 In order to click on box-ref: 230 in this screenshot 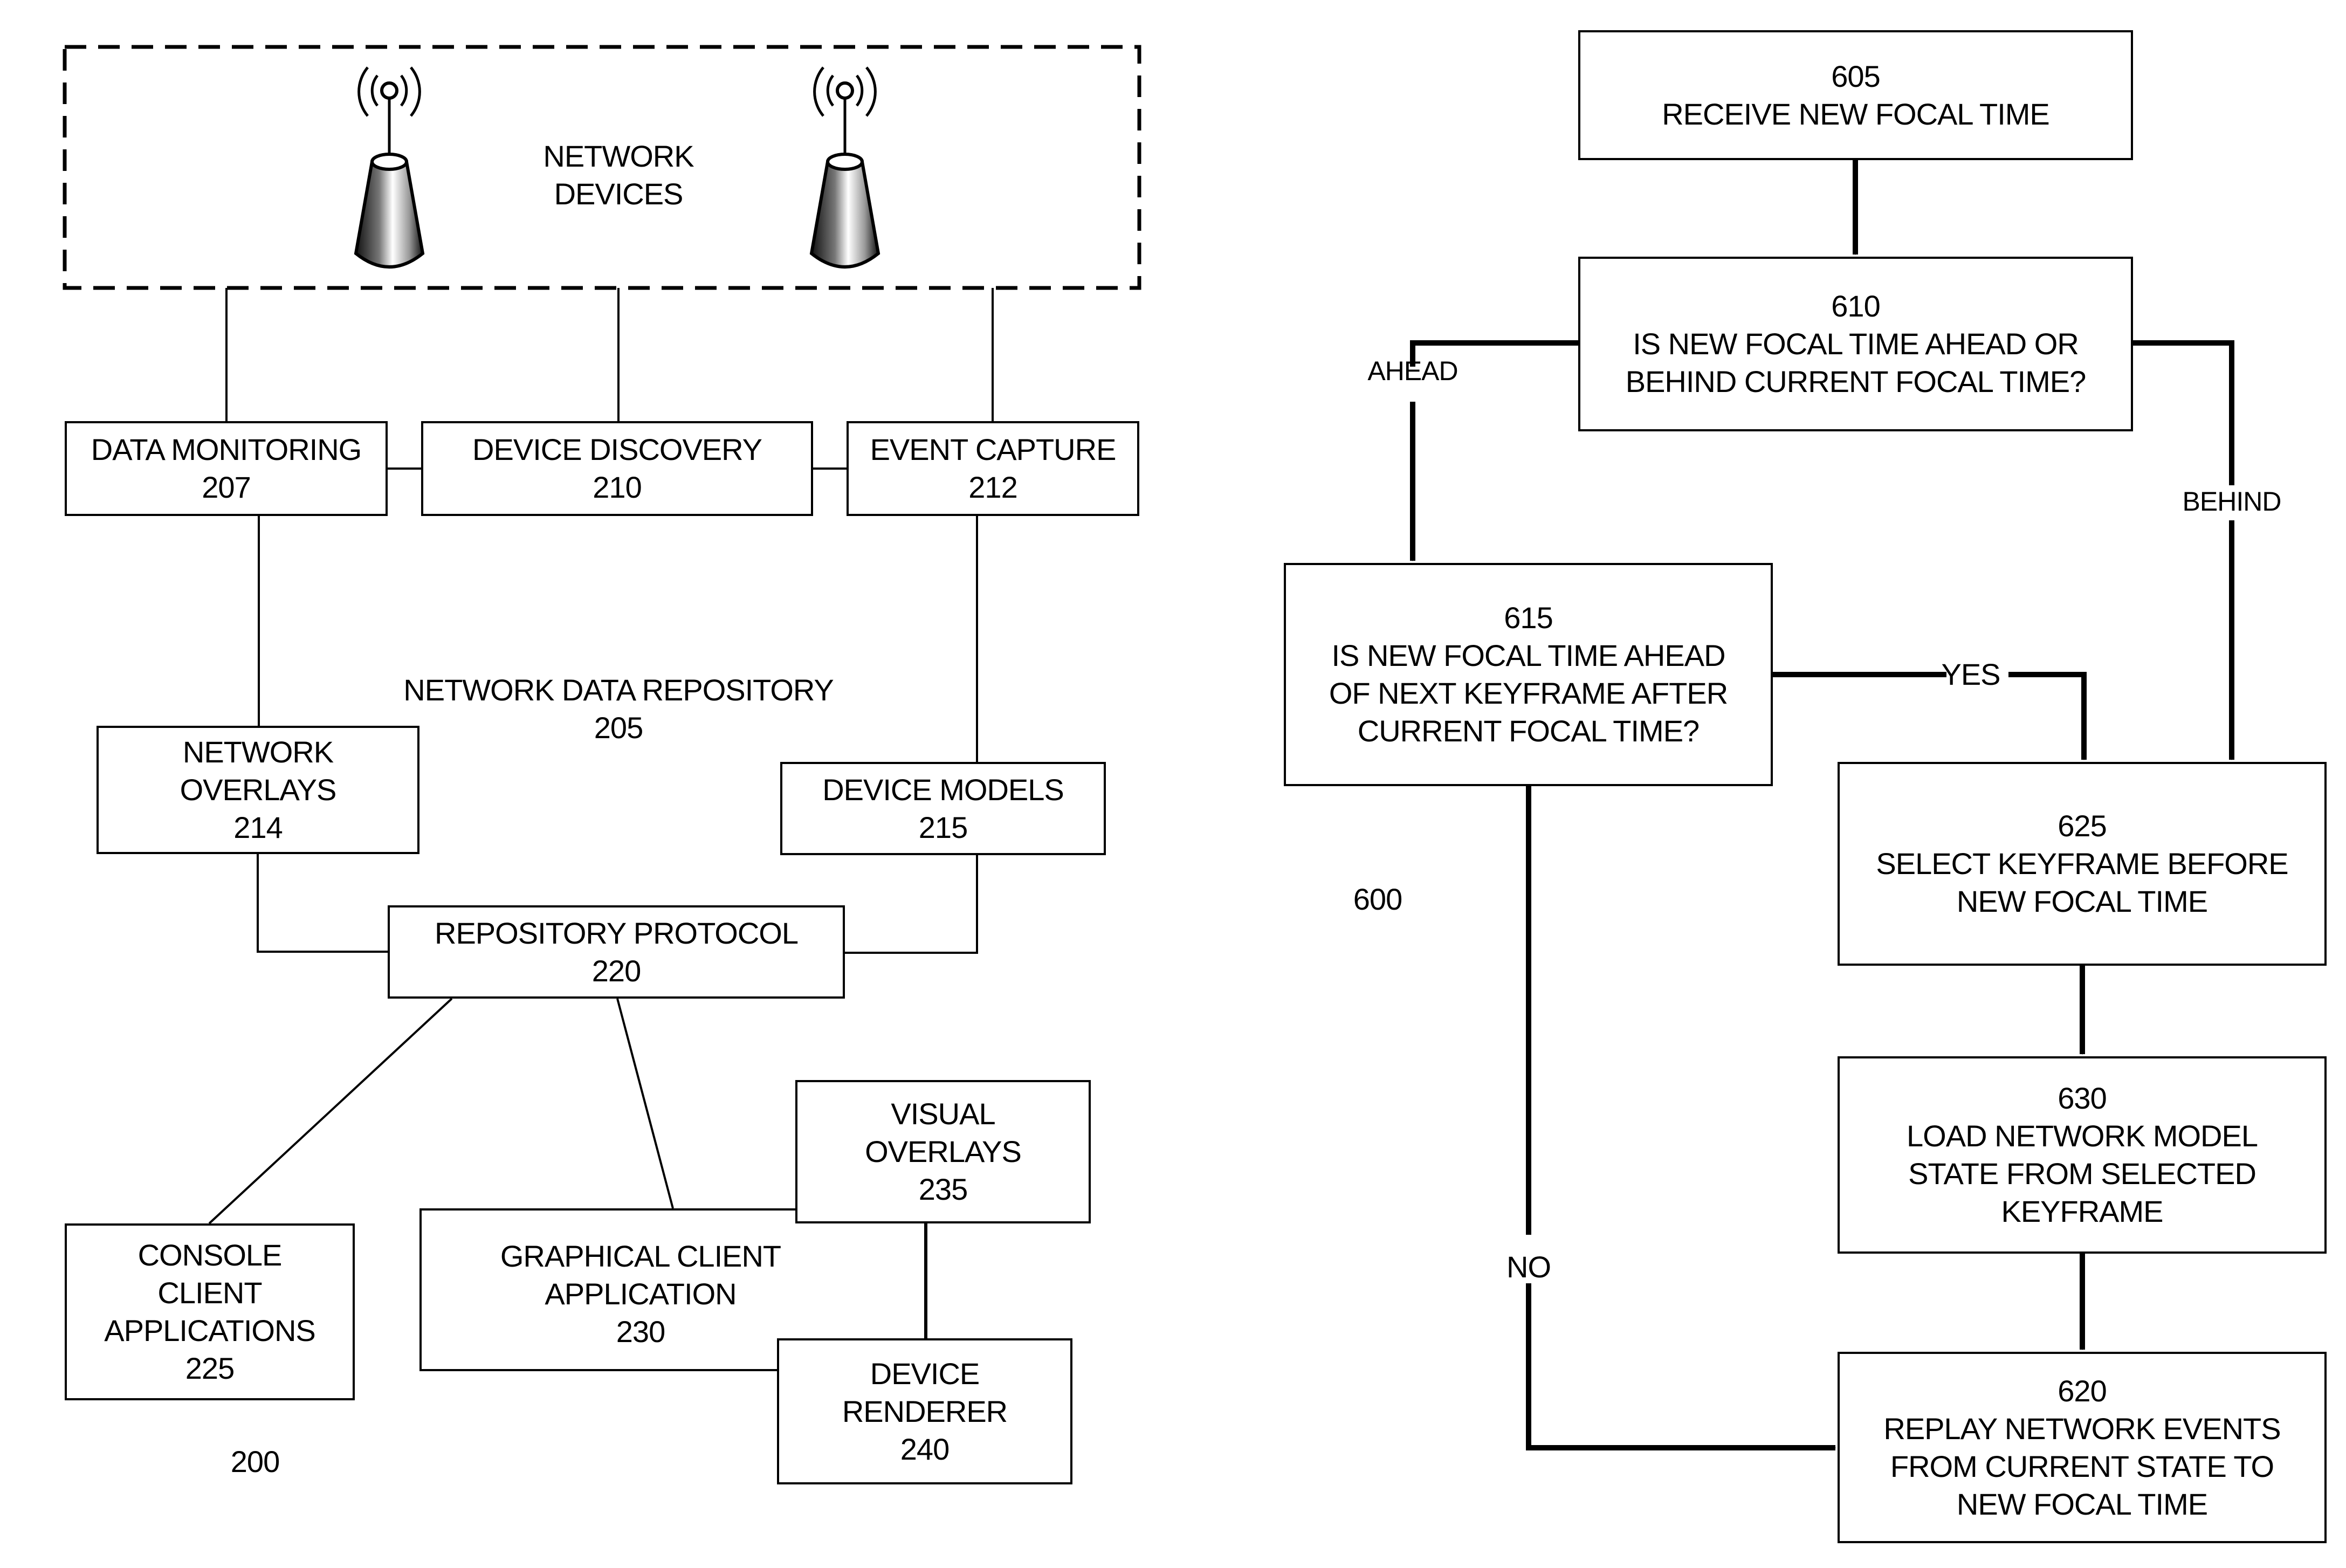, I will do `click(640, 1332)`.